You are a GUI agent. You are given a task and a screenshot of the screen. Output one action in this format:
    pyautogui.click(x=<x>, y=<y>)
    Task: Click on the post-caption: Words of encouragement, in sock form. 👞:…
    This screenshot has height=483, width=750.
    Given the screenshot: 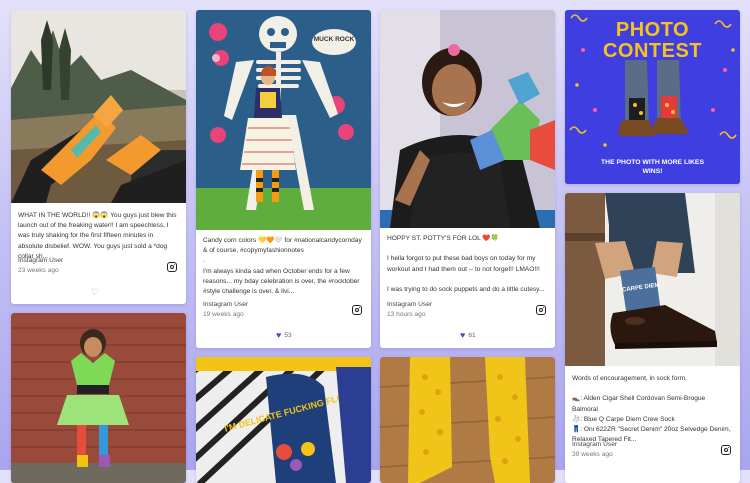 What is the action you would take?
    pyautogui.click(x=651, y=409)
    